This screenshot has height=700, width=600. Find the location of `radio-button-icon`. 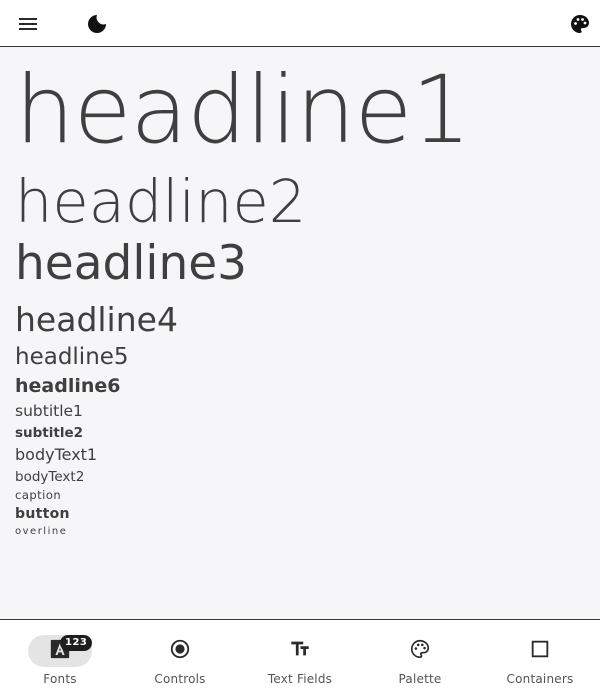

radio-button-icon is located at coordinates (180, 651).